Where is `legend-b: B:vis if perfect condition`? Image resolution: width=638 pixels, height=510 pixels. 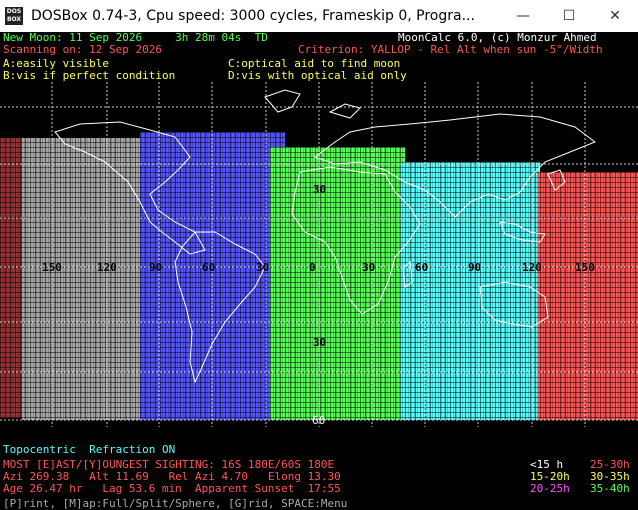 legend-b: B:vis if perfect condition is located at coordinates (89, 75).